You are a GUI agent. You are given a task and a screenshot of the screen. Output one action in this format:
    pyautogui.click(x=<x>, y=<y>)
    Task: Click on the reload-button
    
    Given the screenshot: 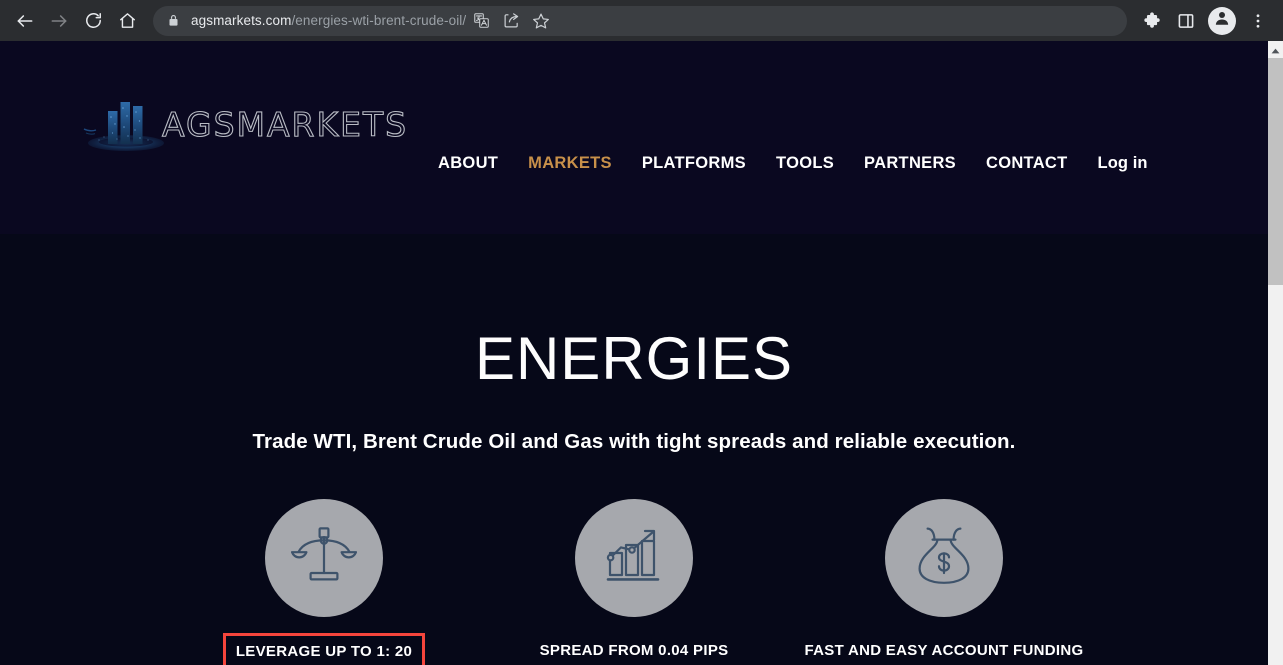 What is the action you would take?
    pyautogui.click(x=93, y=21)
    